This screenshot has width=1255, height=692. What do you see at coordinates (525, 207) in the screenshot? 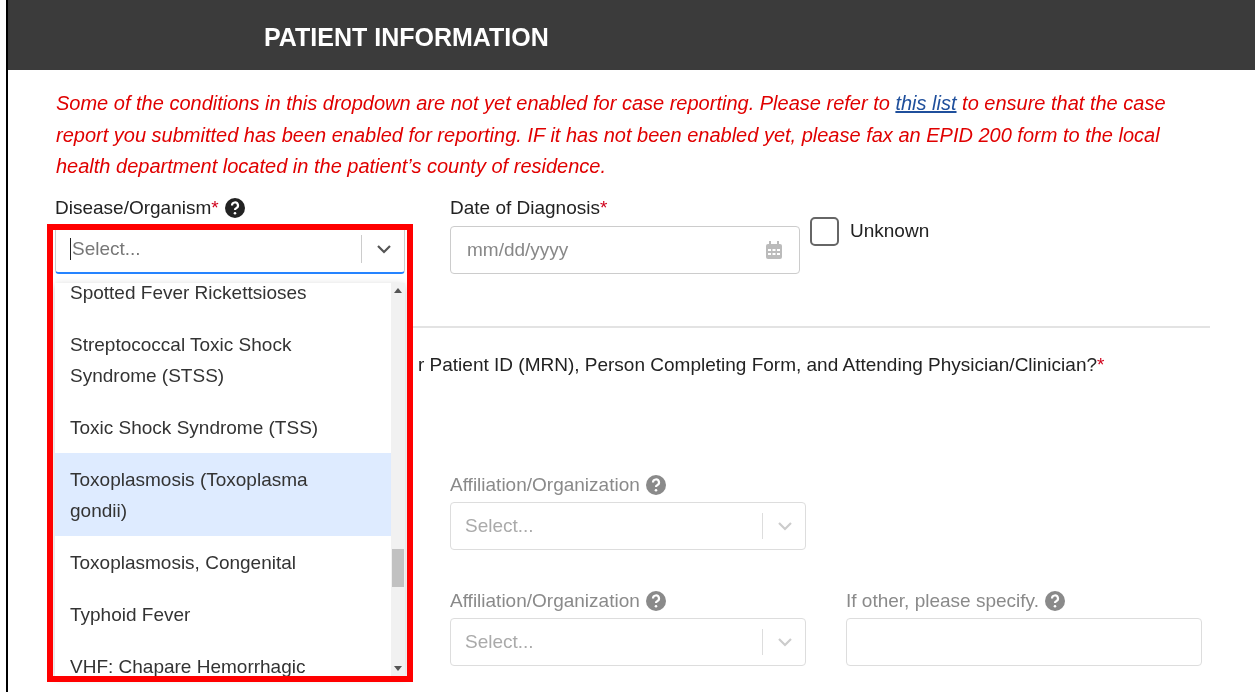
I see `field-label: Date of Diagnosis` at bounding box center [525, 207].